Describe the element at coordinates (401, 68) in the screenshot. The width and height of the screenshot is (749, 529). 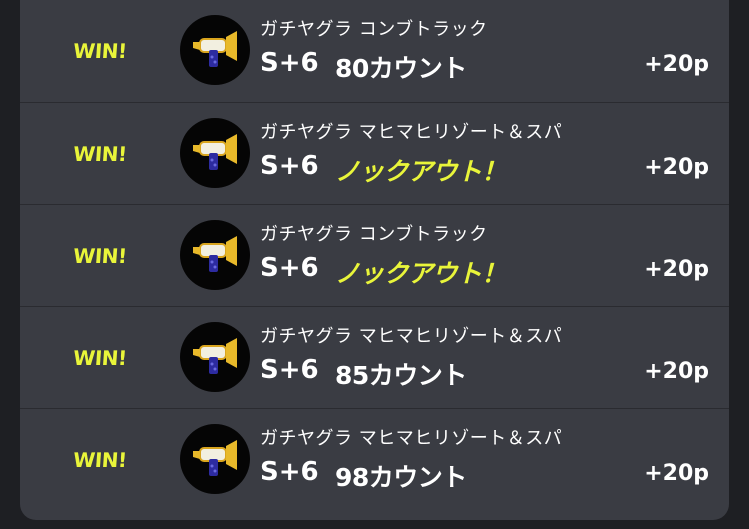
I see `score-label: 80カウント` at that location.